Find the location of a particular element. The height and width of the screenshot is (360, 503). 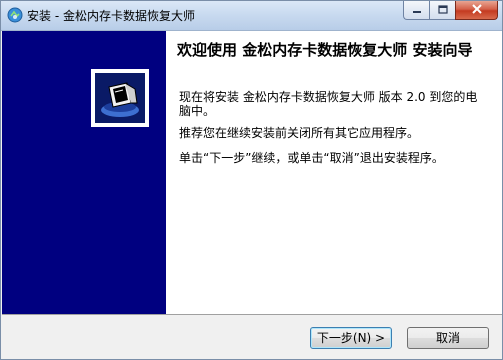

welcome-heading: 欢迎使用 金松内存卡数据恢复大师 安装向导 is located at coordinates (325, 50).